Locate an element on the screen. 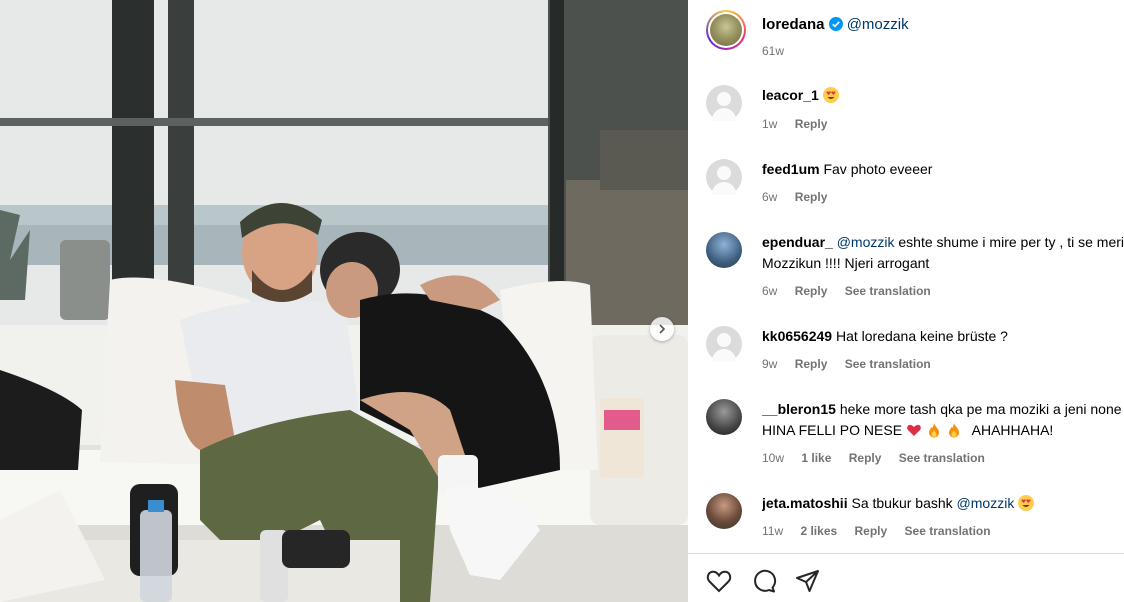 This screenshot has height=602, width=1124. comment-icon is located at coordinates (764, 581).